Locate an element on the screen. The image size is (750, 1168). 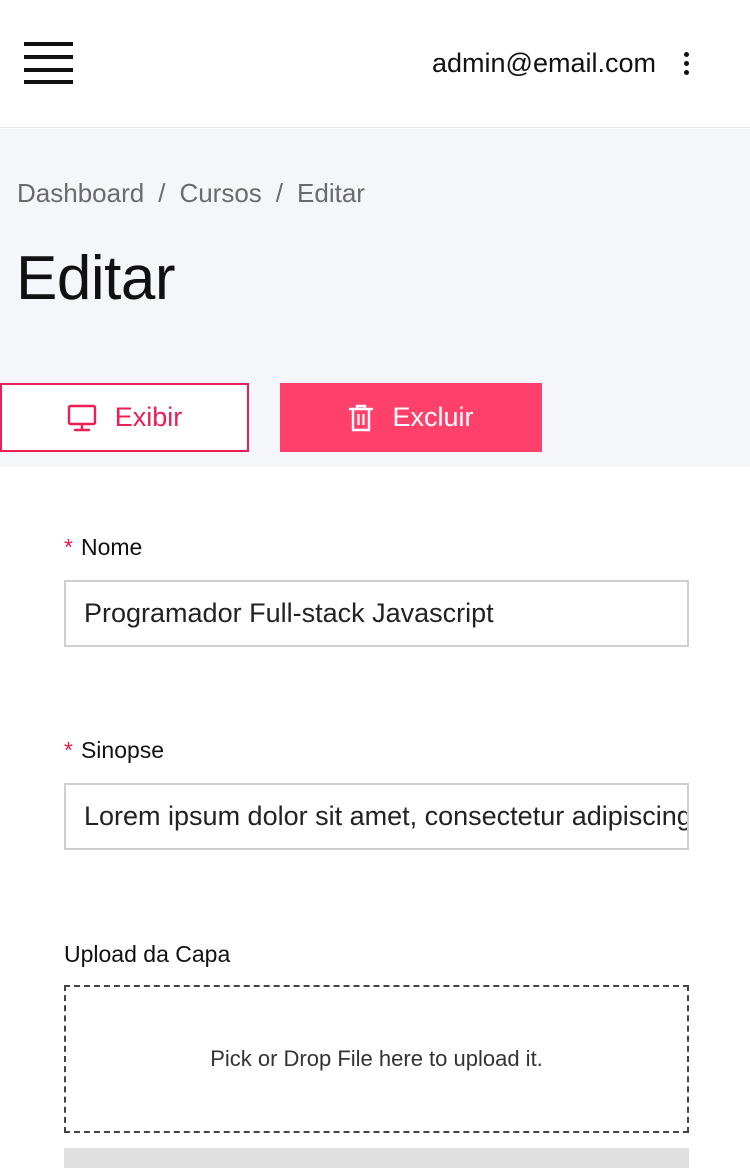
name-field-label: * Nome is located at coordinates (103, 547).